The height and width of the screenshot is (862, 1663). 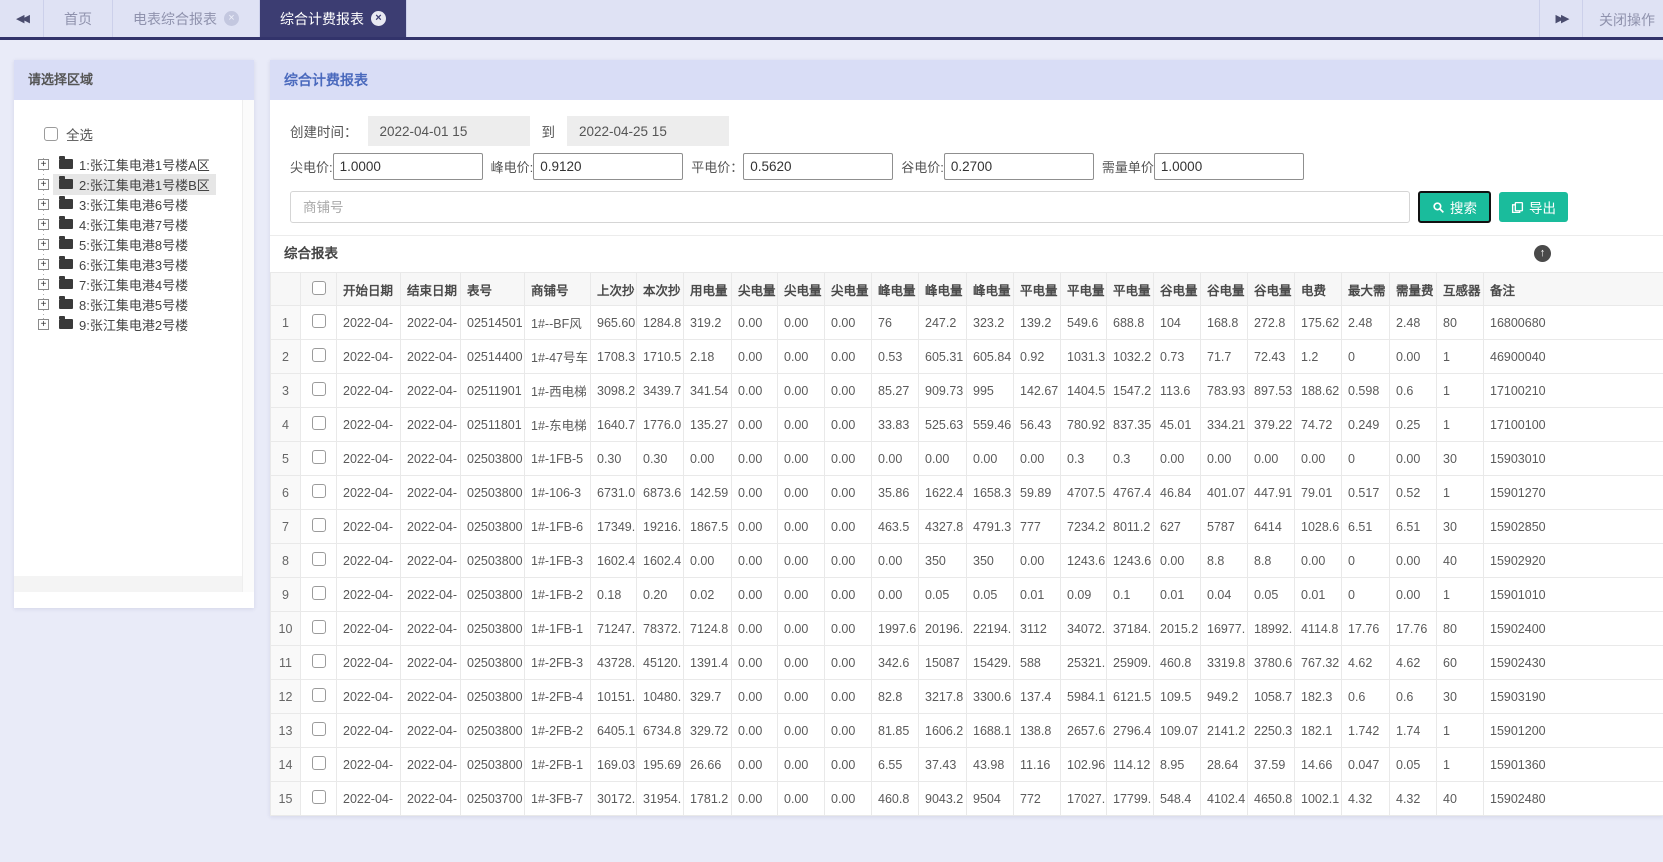 I want to click on cell: 56.43, so click(x=1037, y=424).